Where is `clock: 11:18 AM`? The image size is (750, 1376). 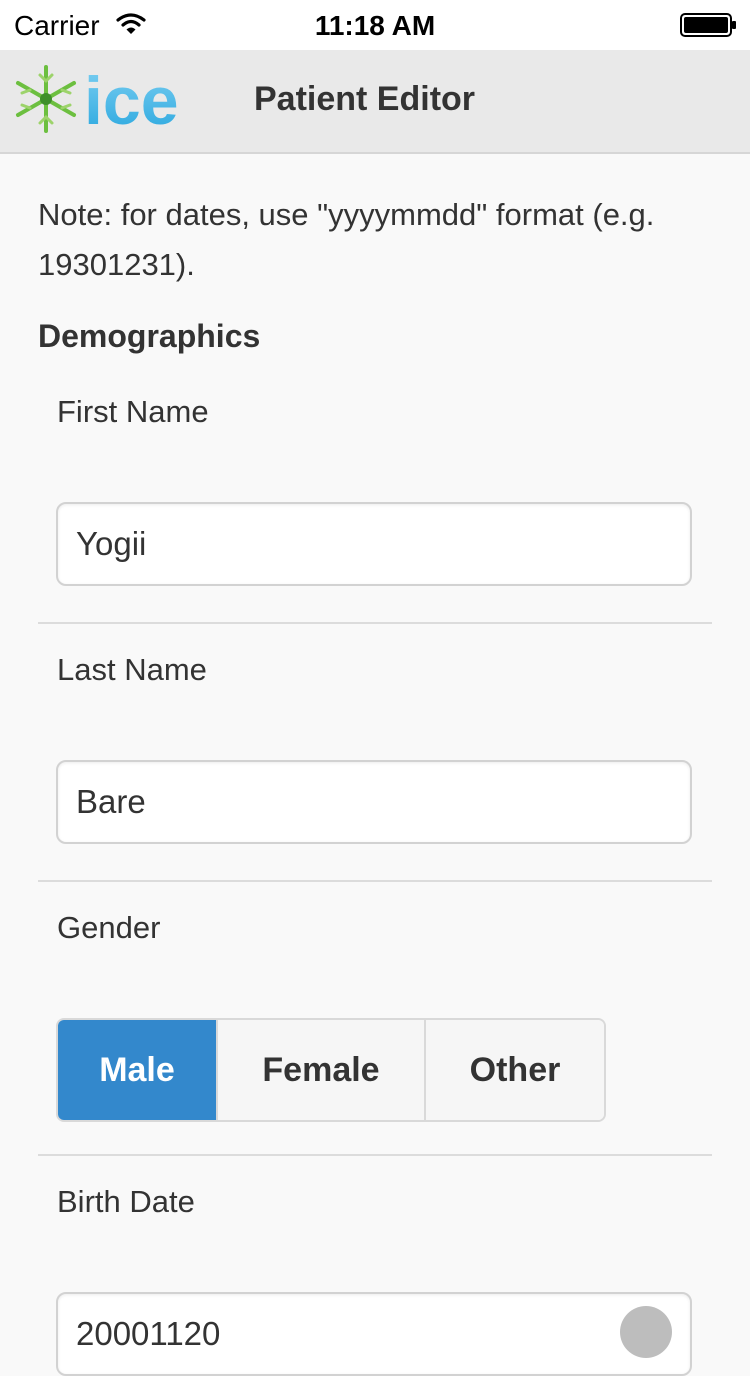 clock: 11:18 AM is located at coordinates (375, 25).